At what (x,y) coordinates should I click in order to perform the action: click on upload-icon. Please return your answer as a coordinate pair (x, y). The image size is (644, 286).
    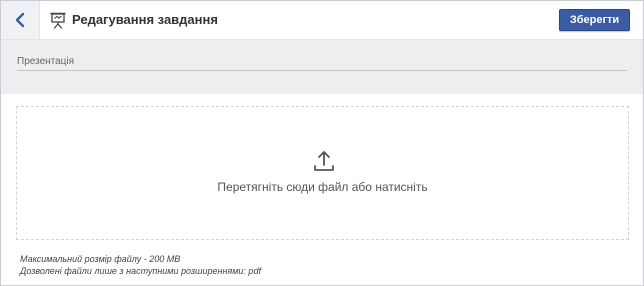
    Looking at the image, I should click on (324, 161).